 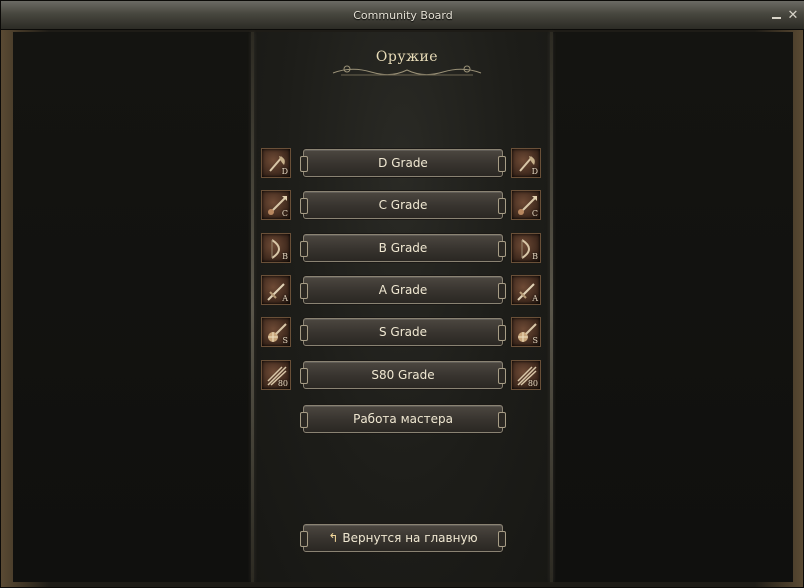 What do you see at coordinates (407, 57) in the screenshot?
I see `section-title: Оружие` at bounding box center [407, 57].